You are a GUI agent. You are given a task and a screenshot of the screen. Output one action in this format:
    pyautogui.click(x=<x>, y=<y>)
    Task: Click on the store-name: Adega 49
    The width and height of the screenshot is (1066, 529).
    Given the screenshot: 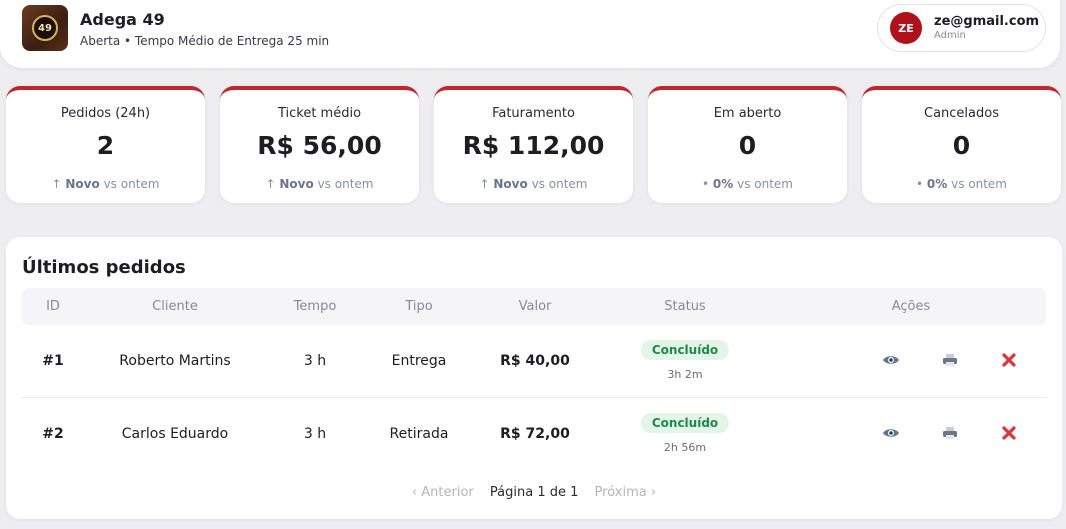 What is the action you would take?
    pyautogui.click(x=122, y=19)
    